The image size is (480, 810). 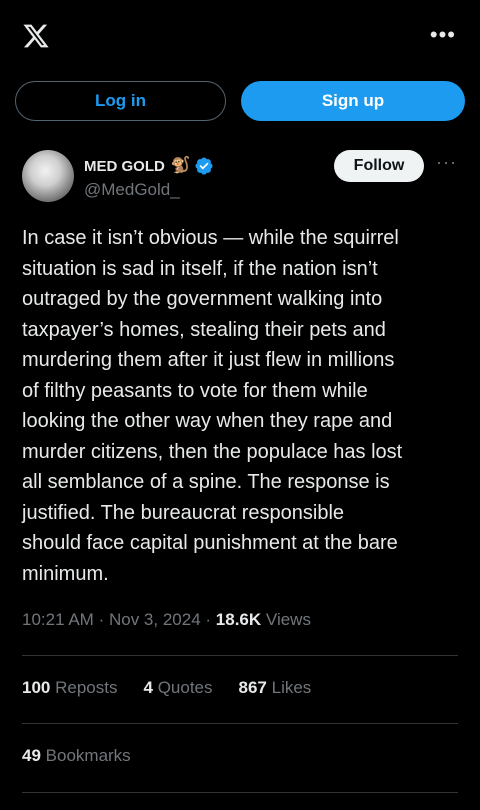 I want to click on views-count: 18.6K, so click(x=238, y=619).